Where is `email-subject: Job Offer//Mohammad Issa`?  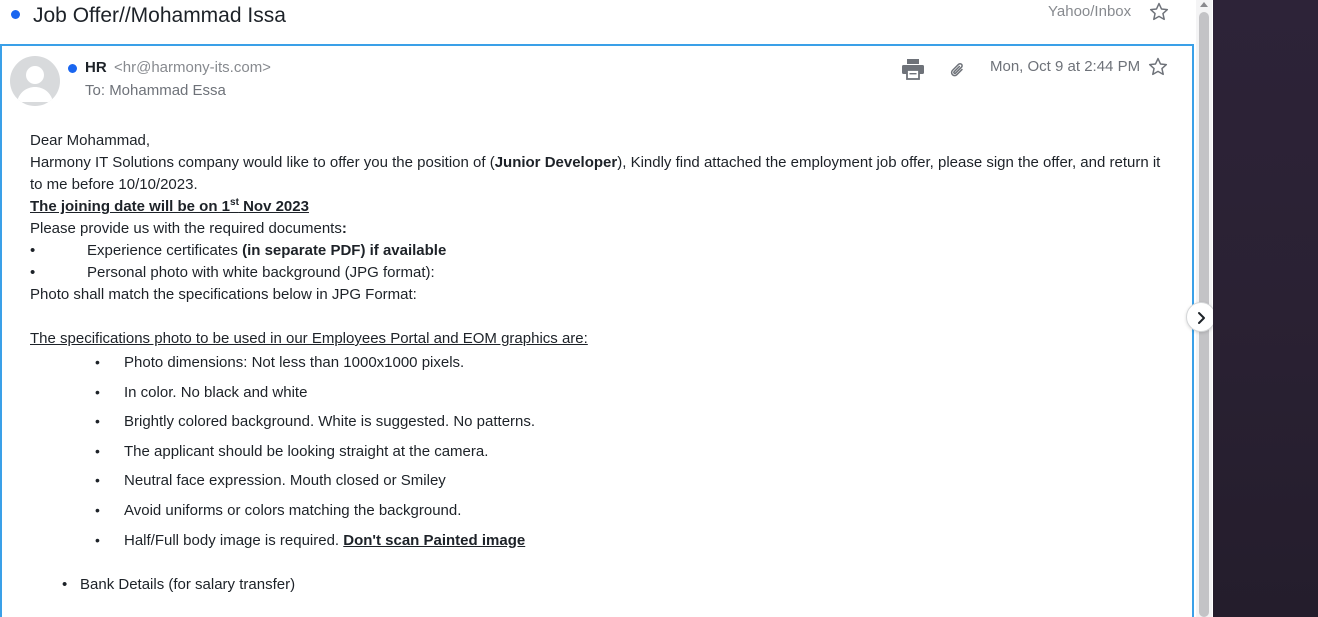
email-subject: Job Offer//Mohammad Issa is located at coordinates (159, 15).